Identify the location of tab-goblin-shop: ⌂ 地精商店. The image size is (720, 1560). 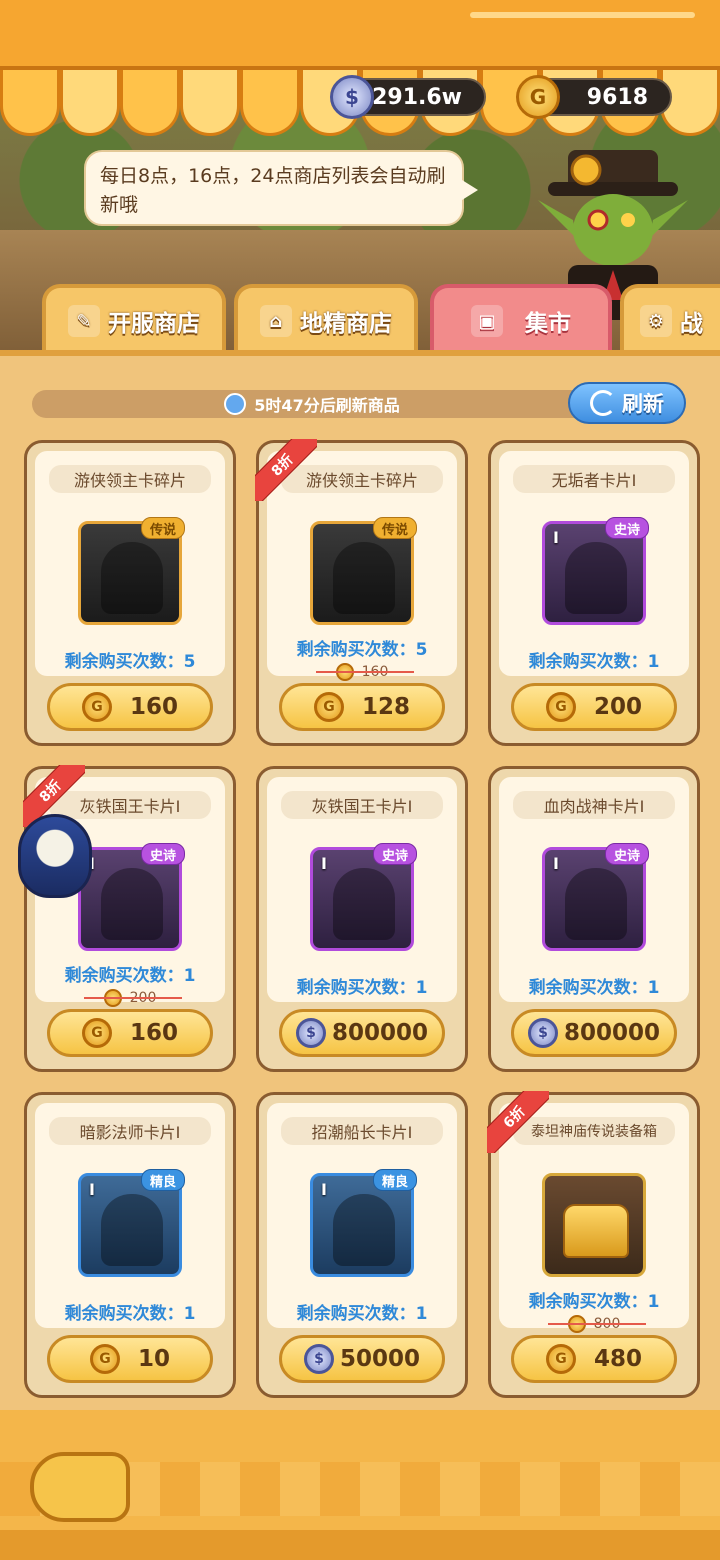
(326, 319).